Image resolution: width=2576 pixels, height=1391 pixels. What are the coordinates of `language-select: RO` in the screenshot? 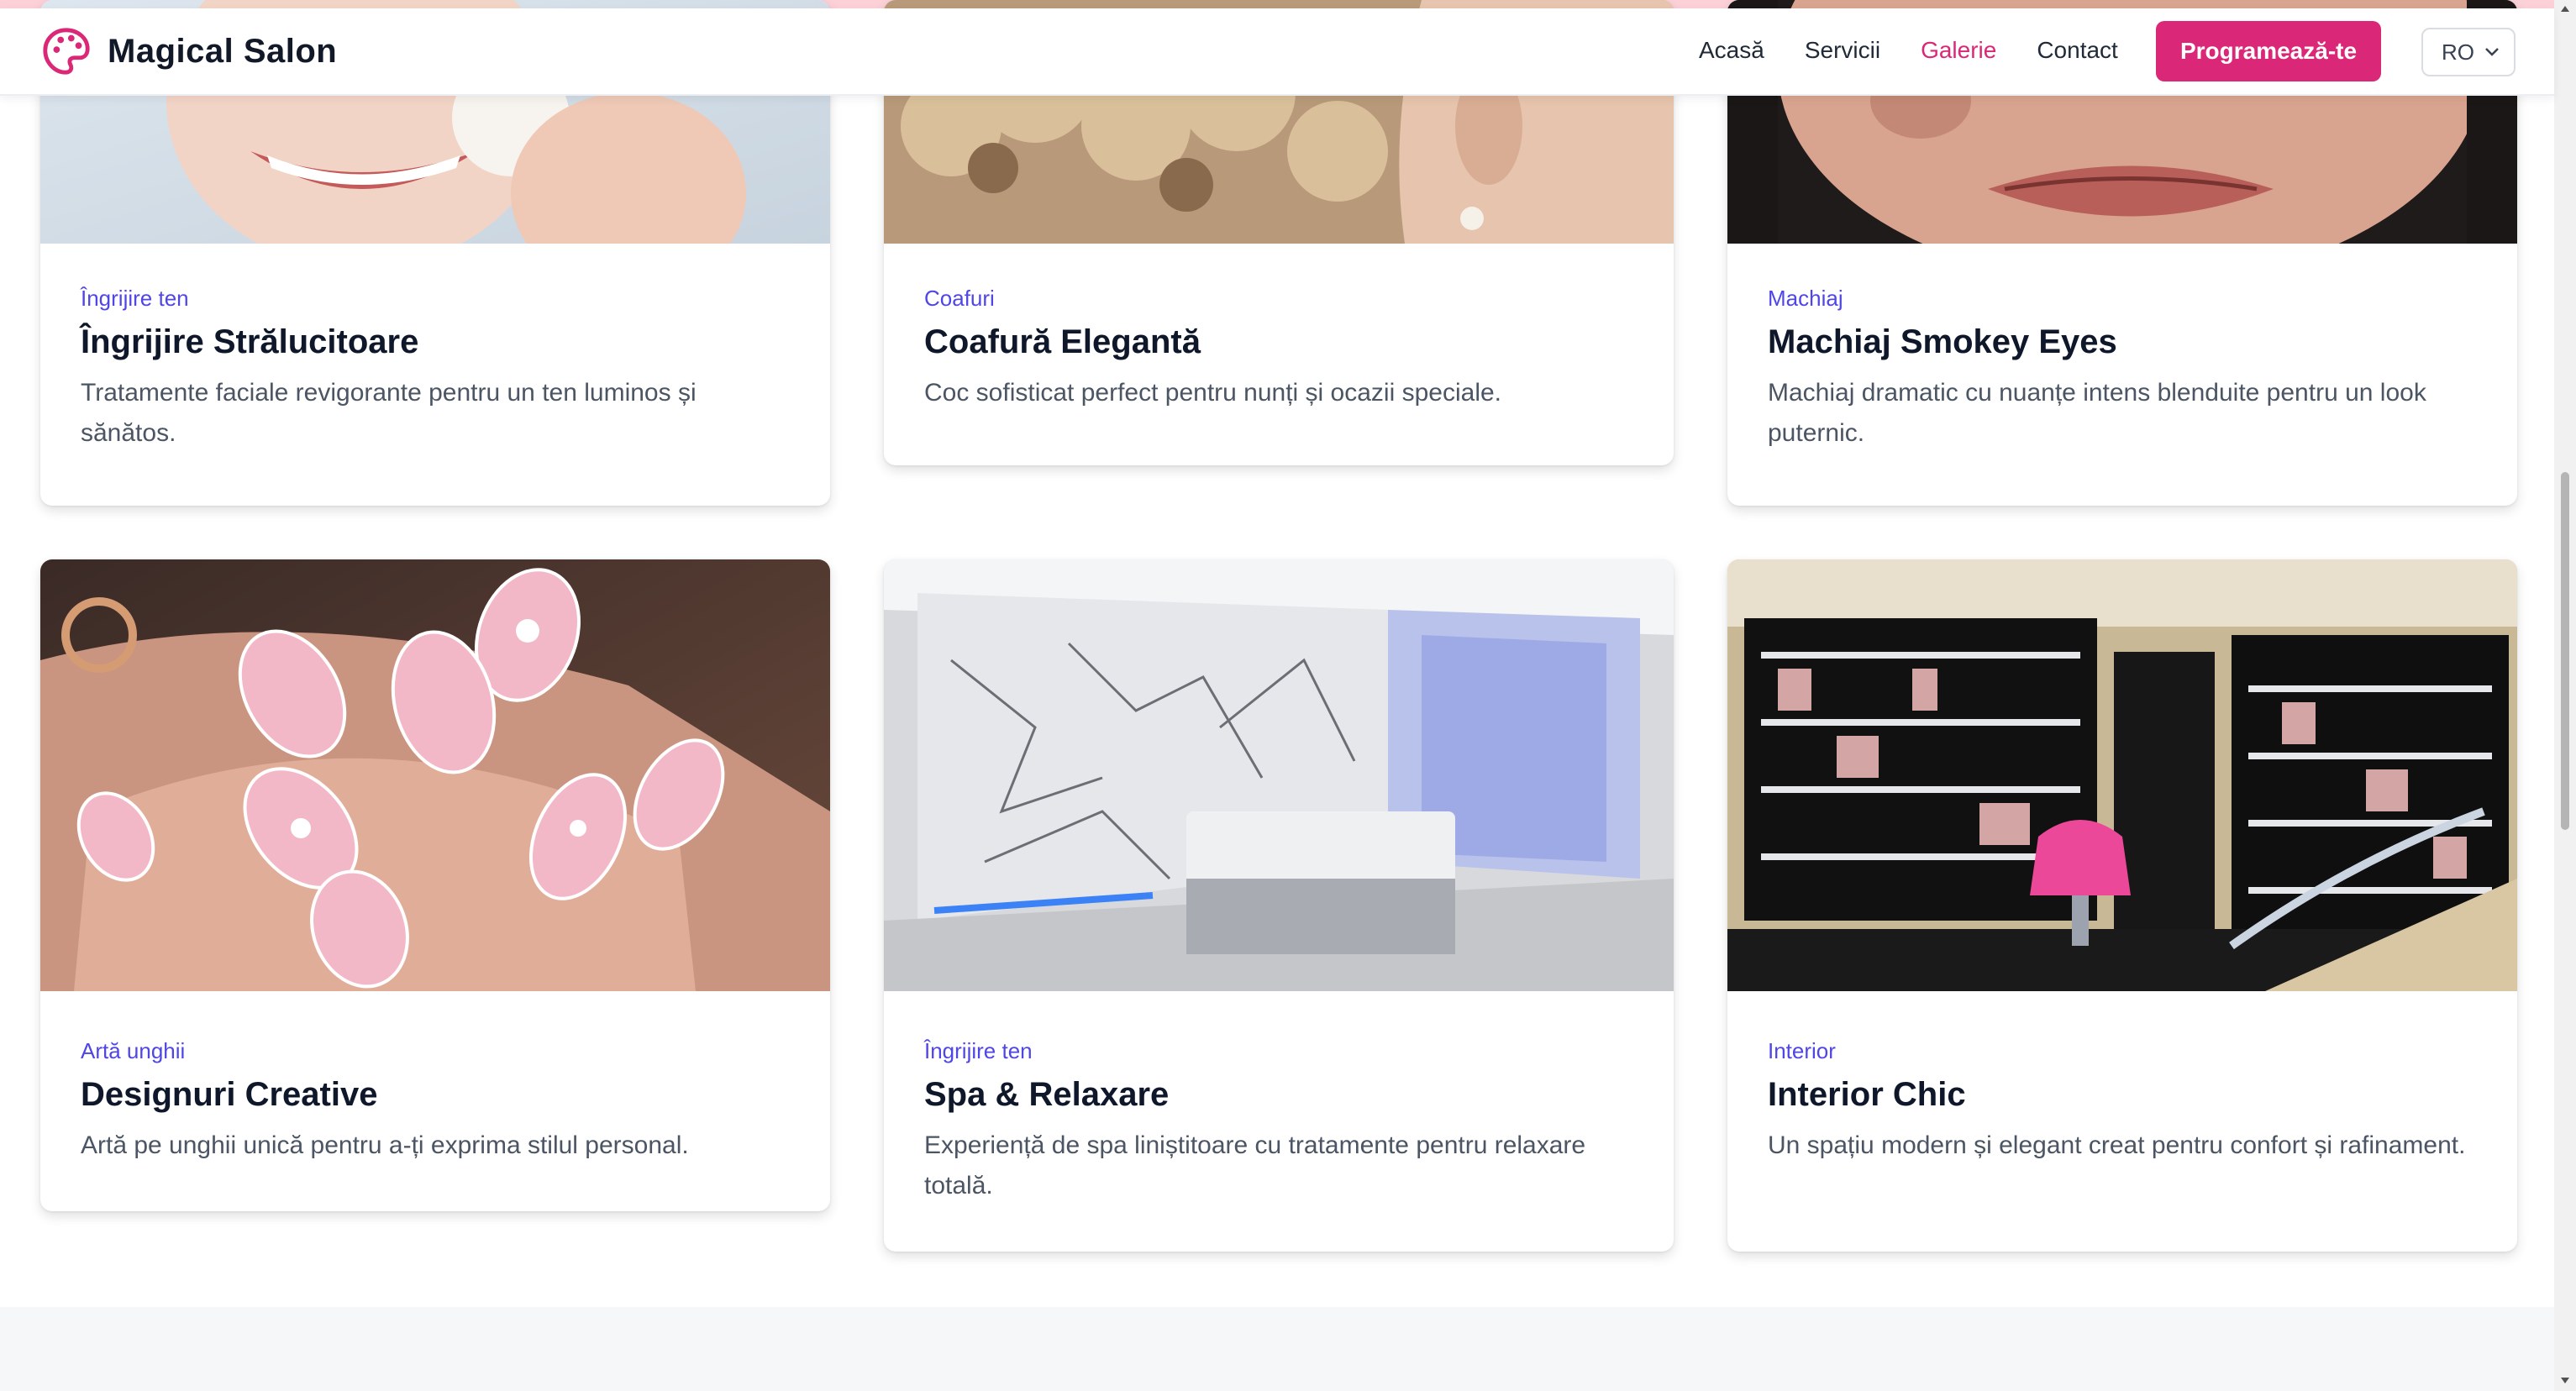 It's located at (2468, 52).